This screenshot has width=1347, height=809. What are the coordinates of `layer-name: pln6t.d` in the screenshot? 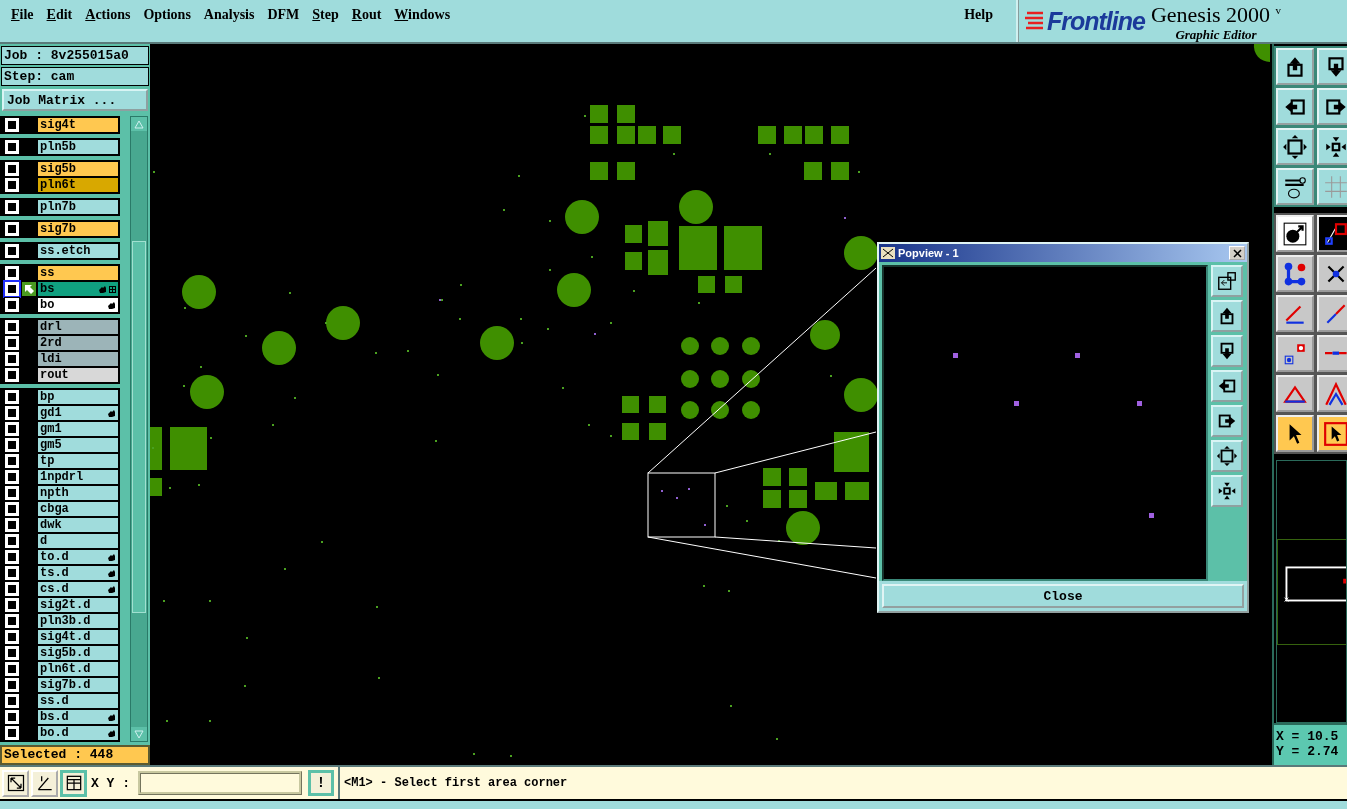 It's located at (78, 669).